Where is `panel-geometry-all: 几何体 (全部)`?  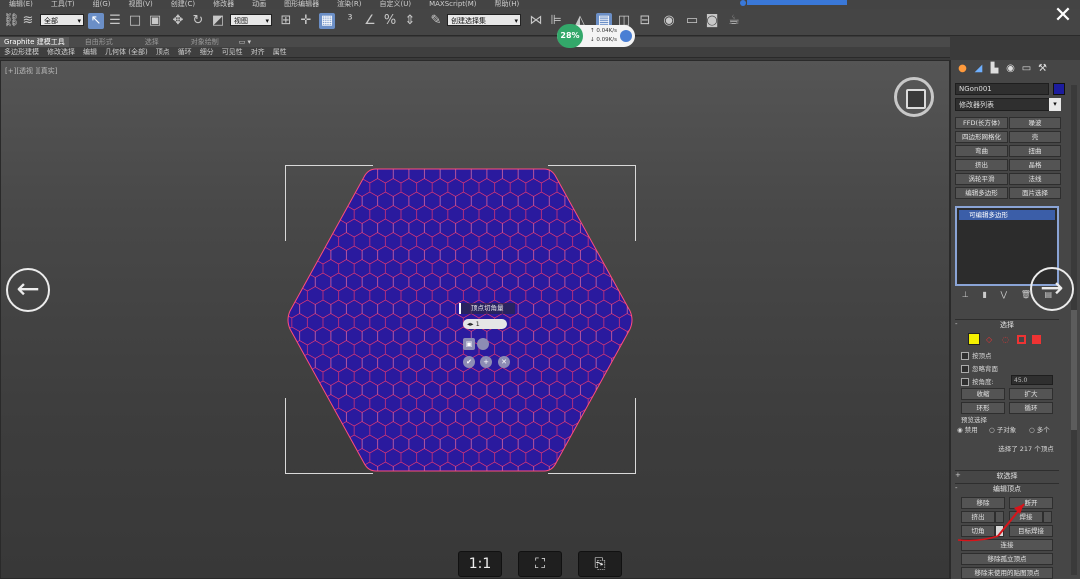
panel-geometry-all: 几何体 (全部) is located at coordinates (126, 52).